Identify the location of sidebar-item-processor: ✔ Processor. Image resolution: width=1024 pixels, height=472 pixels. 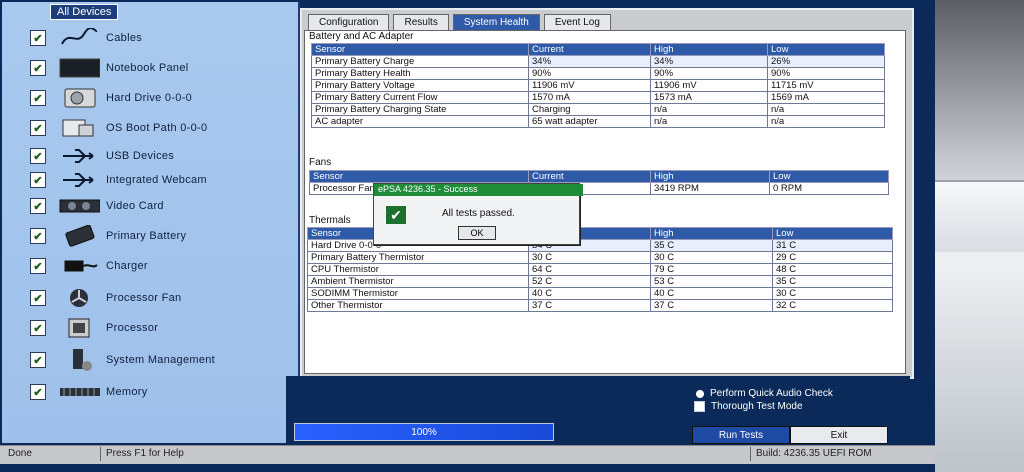
(150, 328).